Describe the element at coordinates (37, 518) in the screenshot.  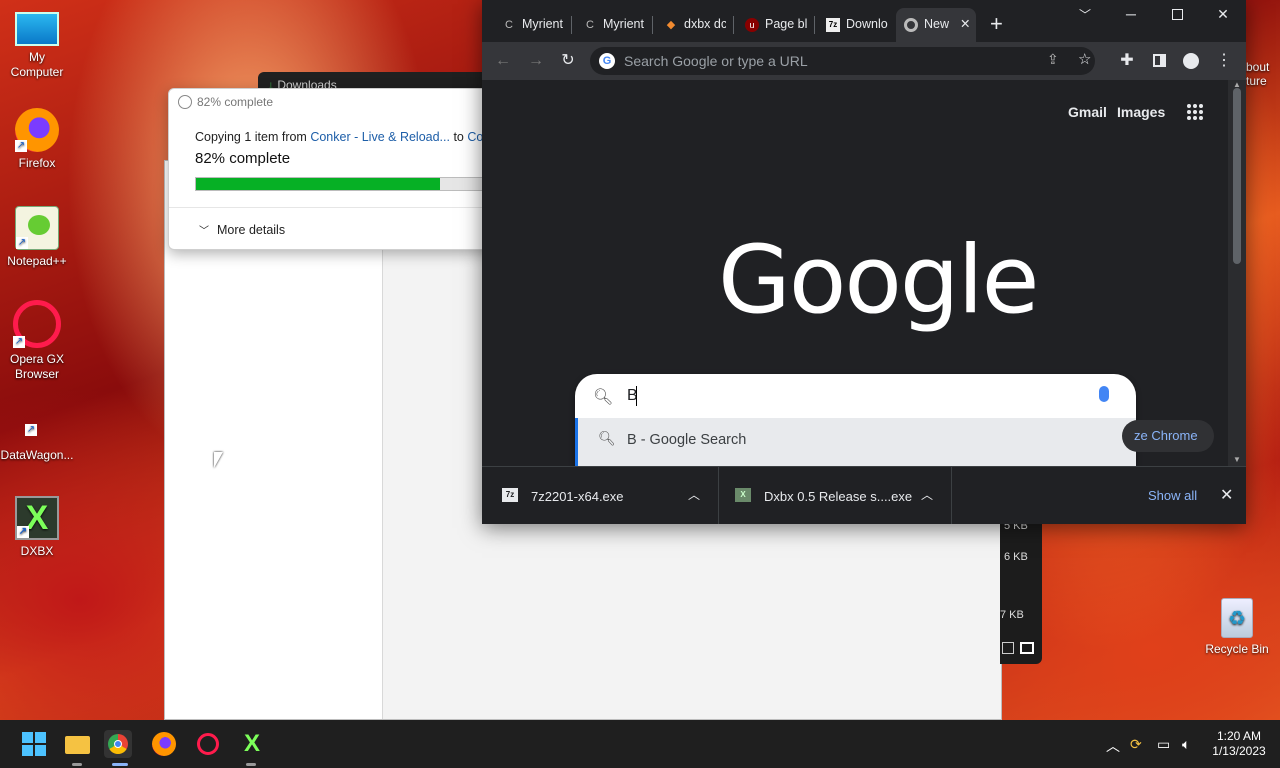
I see `dxbx-icon: X ↗` at that location.